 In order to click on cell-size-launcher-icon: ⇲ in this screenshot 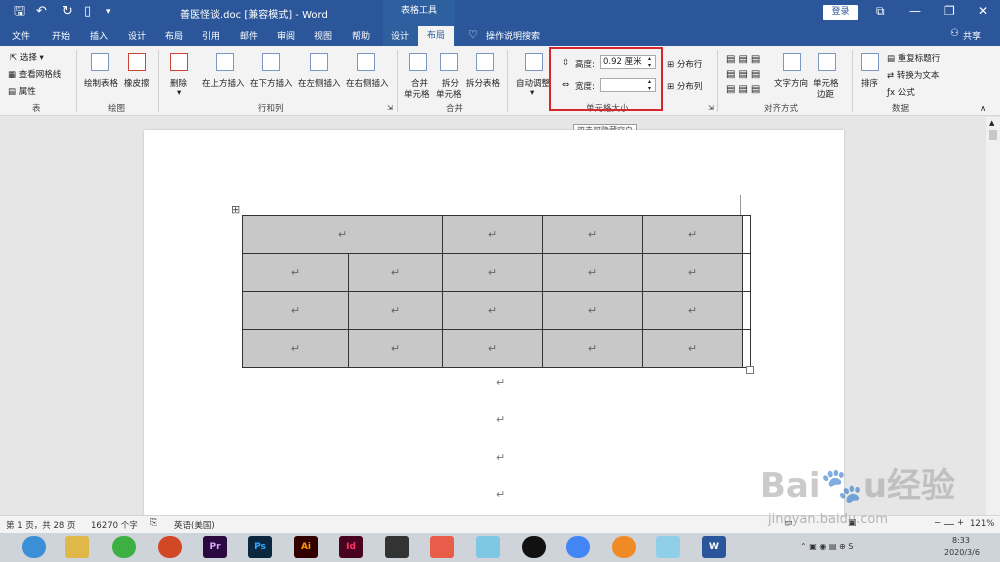, I will do `click(711, 108)`.